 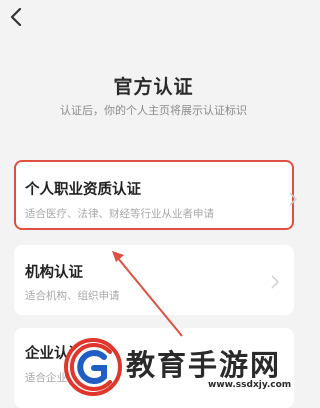 I want to click on option-title: 机构认证, so click(x=54, y=273).